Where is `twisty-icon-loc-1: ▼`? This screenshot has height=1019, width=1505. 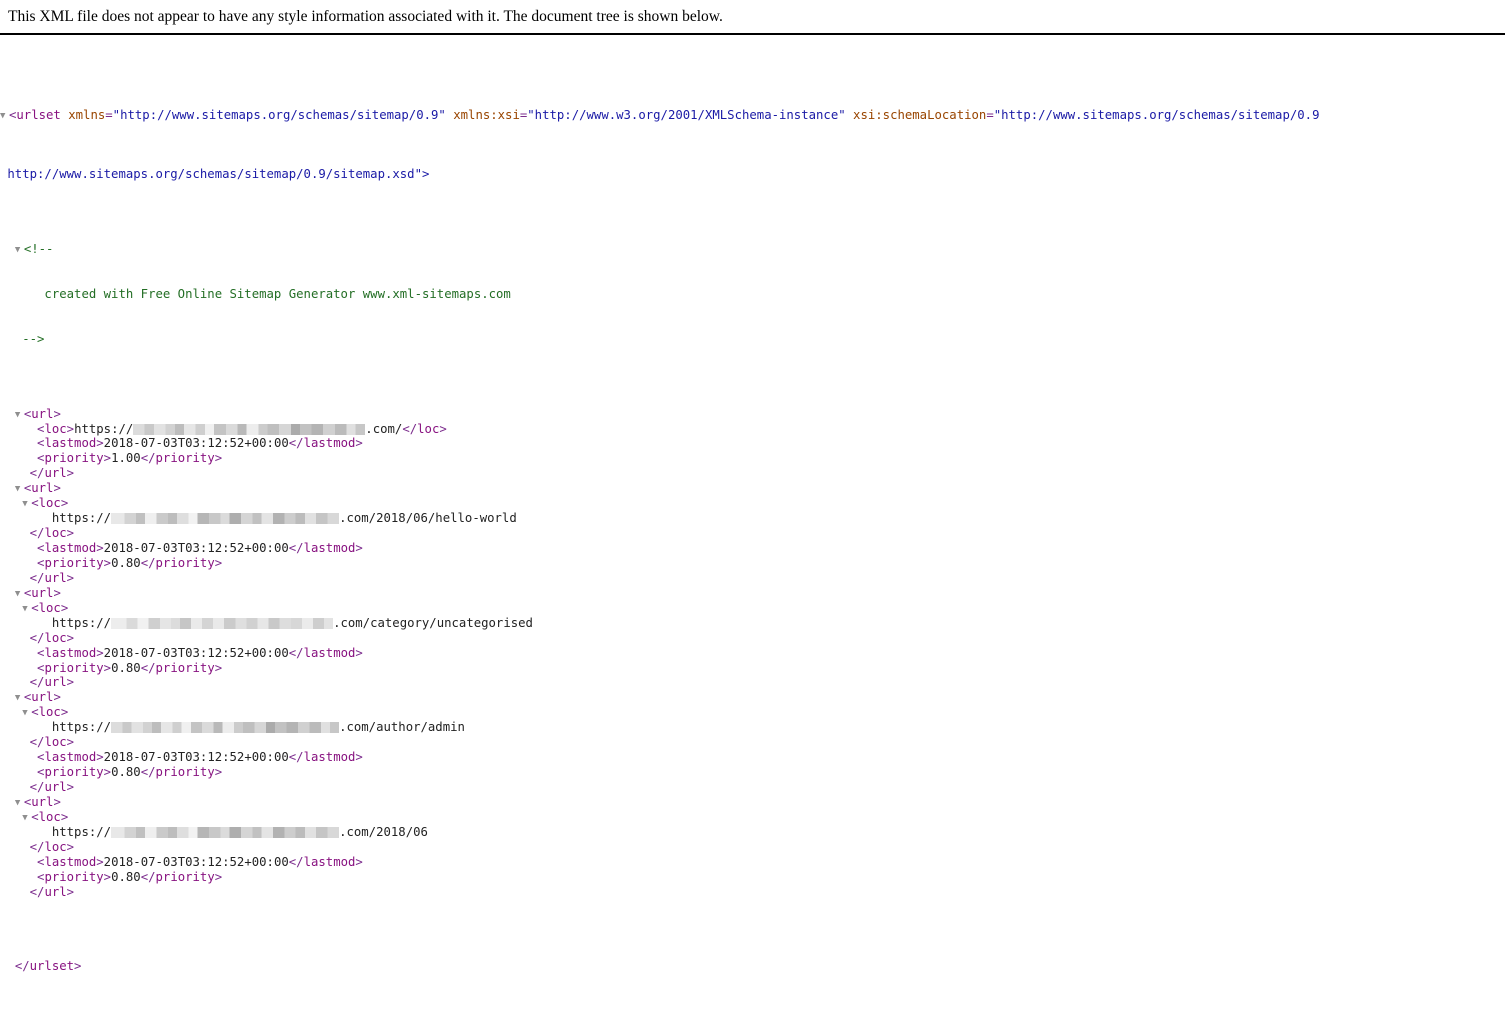 twisty-icon-loc-1: ▼ is located at coordinates (26, 504).